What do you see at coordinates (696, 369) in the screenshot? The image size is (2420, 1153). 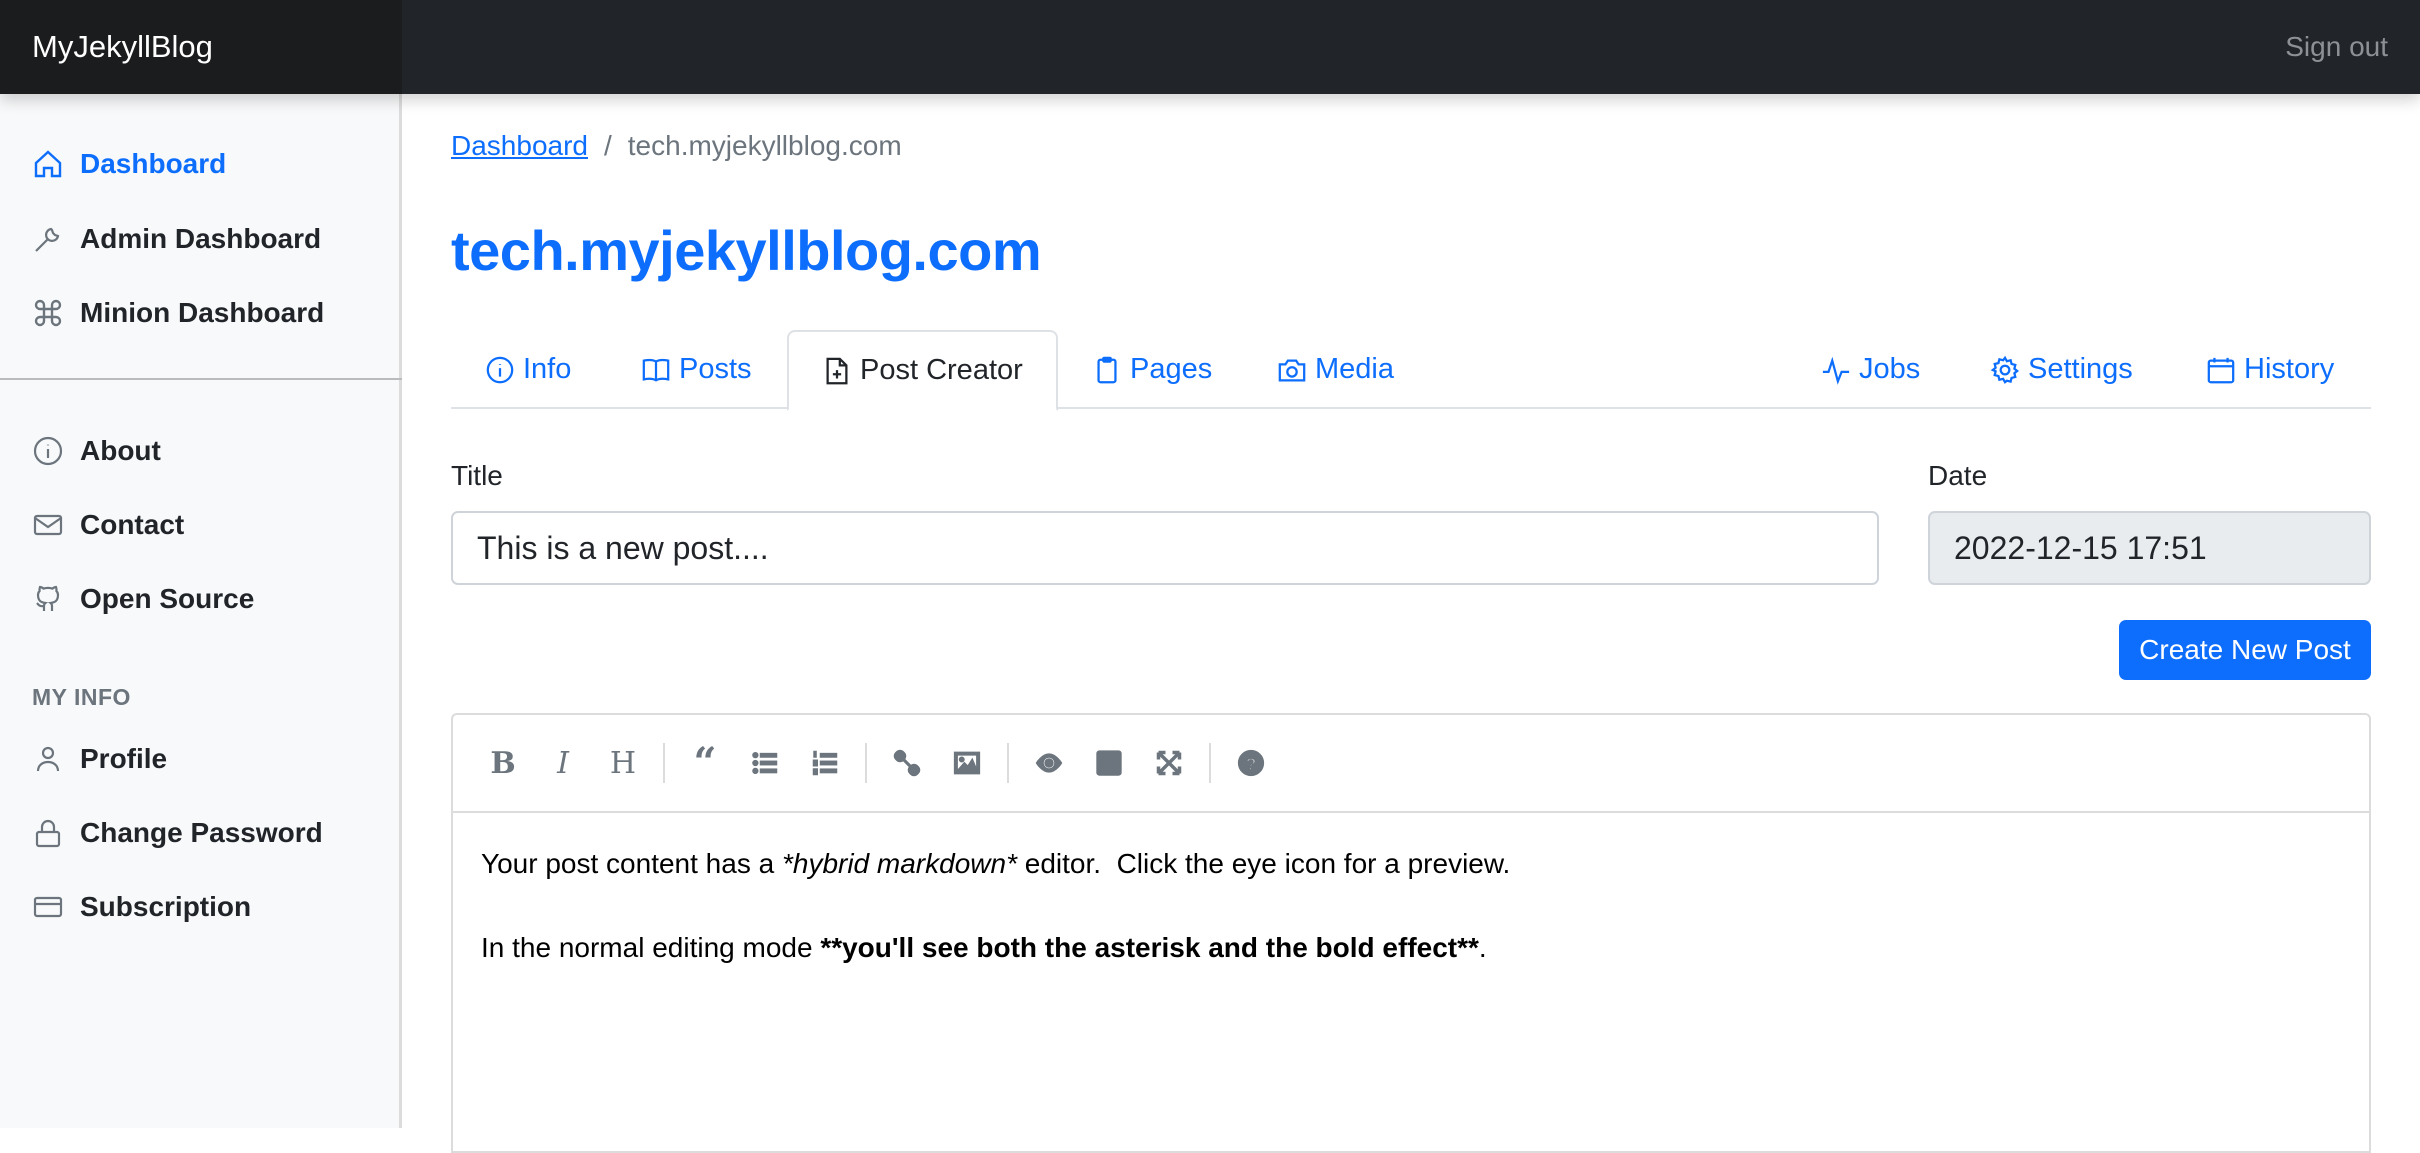 I see `tab-posts: Posts` at bounding box center [696, 369].